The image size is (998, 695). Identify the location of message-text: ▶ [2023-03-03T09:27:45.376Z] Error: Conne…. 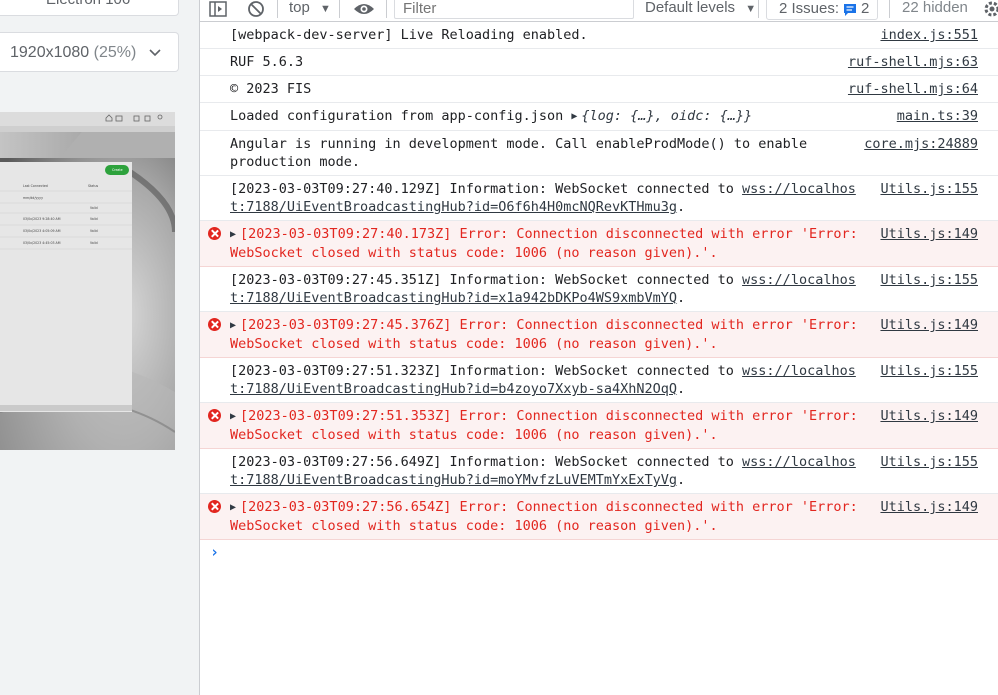
(544, 334).